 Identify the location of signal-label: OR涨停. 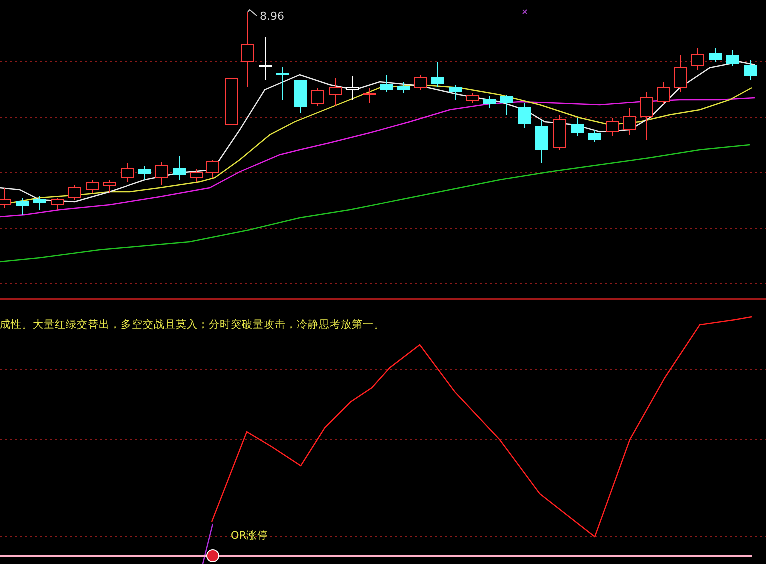
(250, 536).